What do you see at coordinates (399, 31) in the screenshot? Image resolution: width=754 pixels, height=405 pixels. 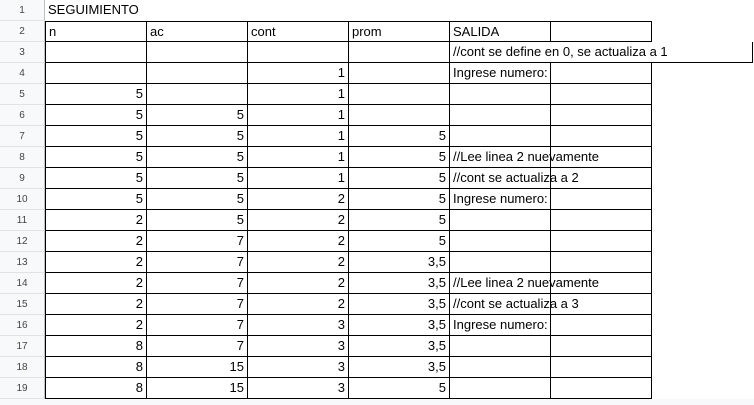 I see `header-cell-prom: prom` at bounding box center [399, 31].